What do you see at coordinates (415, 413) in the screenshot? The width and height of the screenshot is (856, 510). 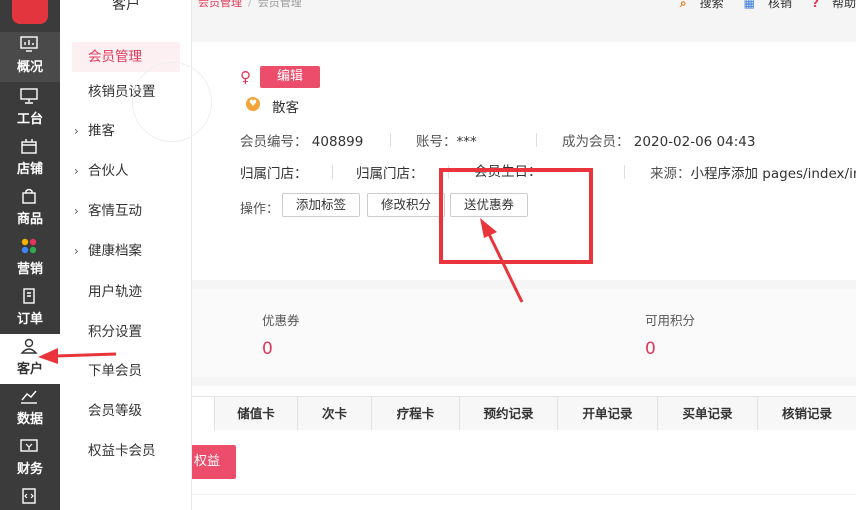 I see `tab-course-card: 疗程卡` at bounding box center [415, 413].